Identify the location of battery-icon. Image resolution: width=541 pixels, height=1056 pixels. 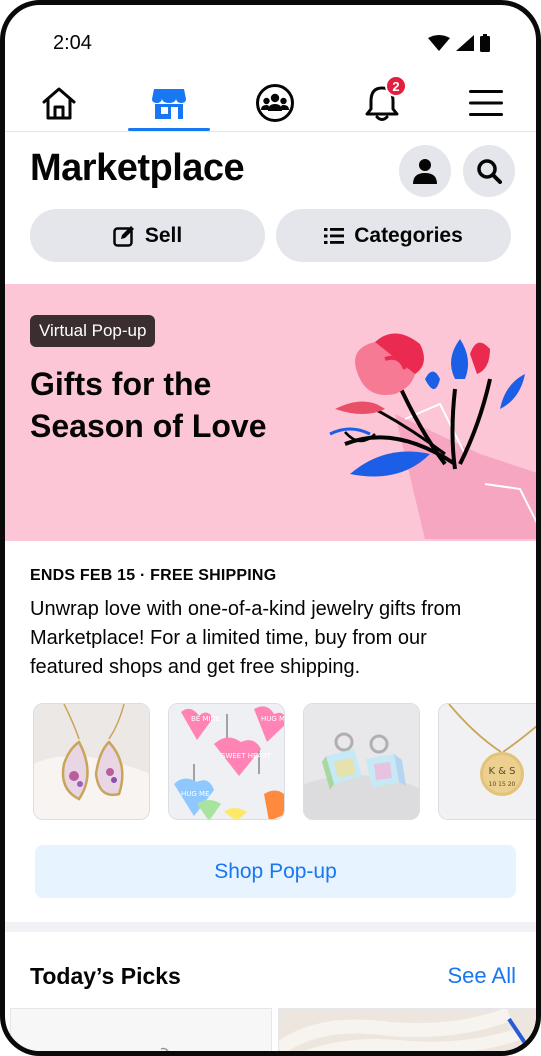
(485, 43).